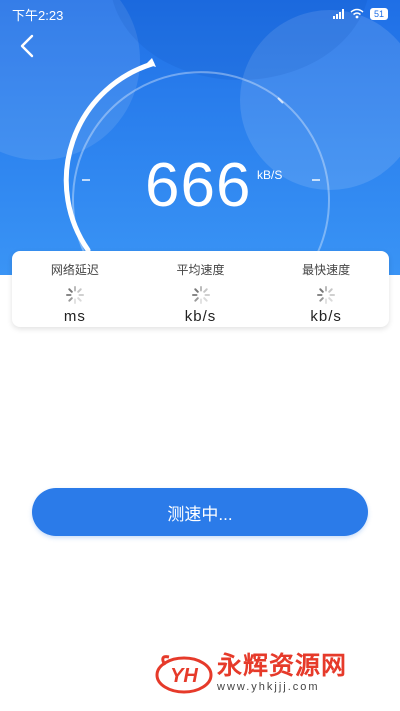  What do you see at coordinates (268, 687) in the screenshot?
I see `watermark-url: www.yhkjjj.com` at bounding box center [268, 687].